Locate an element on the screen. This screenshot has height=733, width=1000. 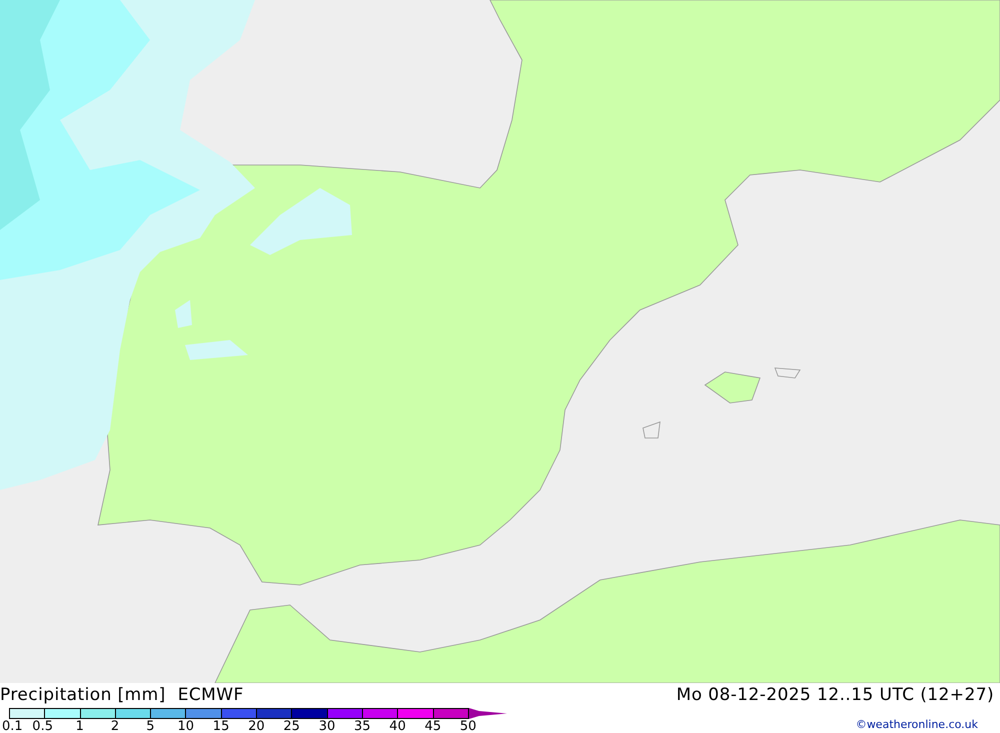
legend-label: 5 is located at coordinates (150, 726).